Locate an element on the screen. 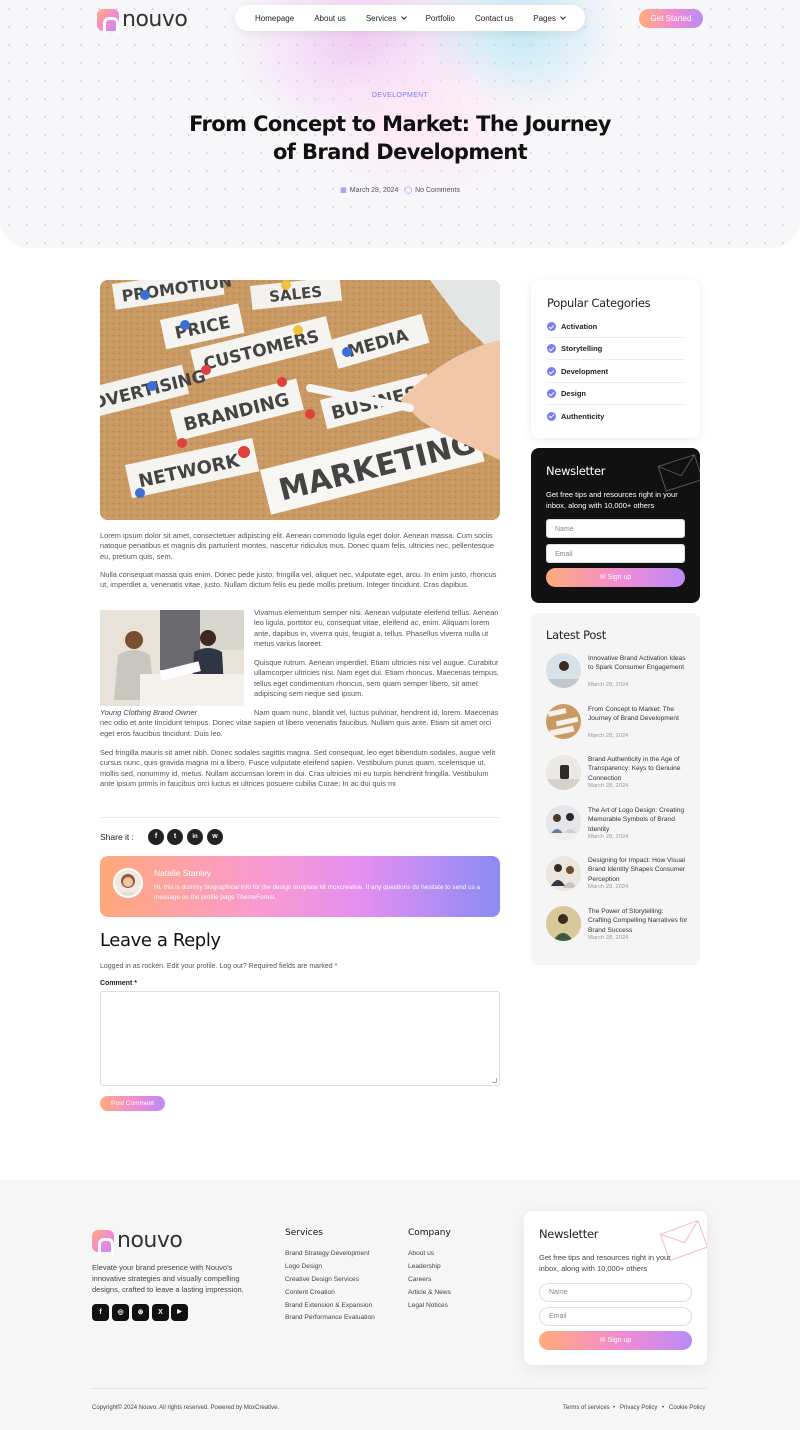 The width and height of the screenshot is (800, 1430). footer-link: Creative Design Services is located at coordinates (322, 1279).